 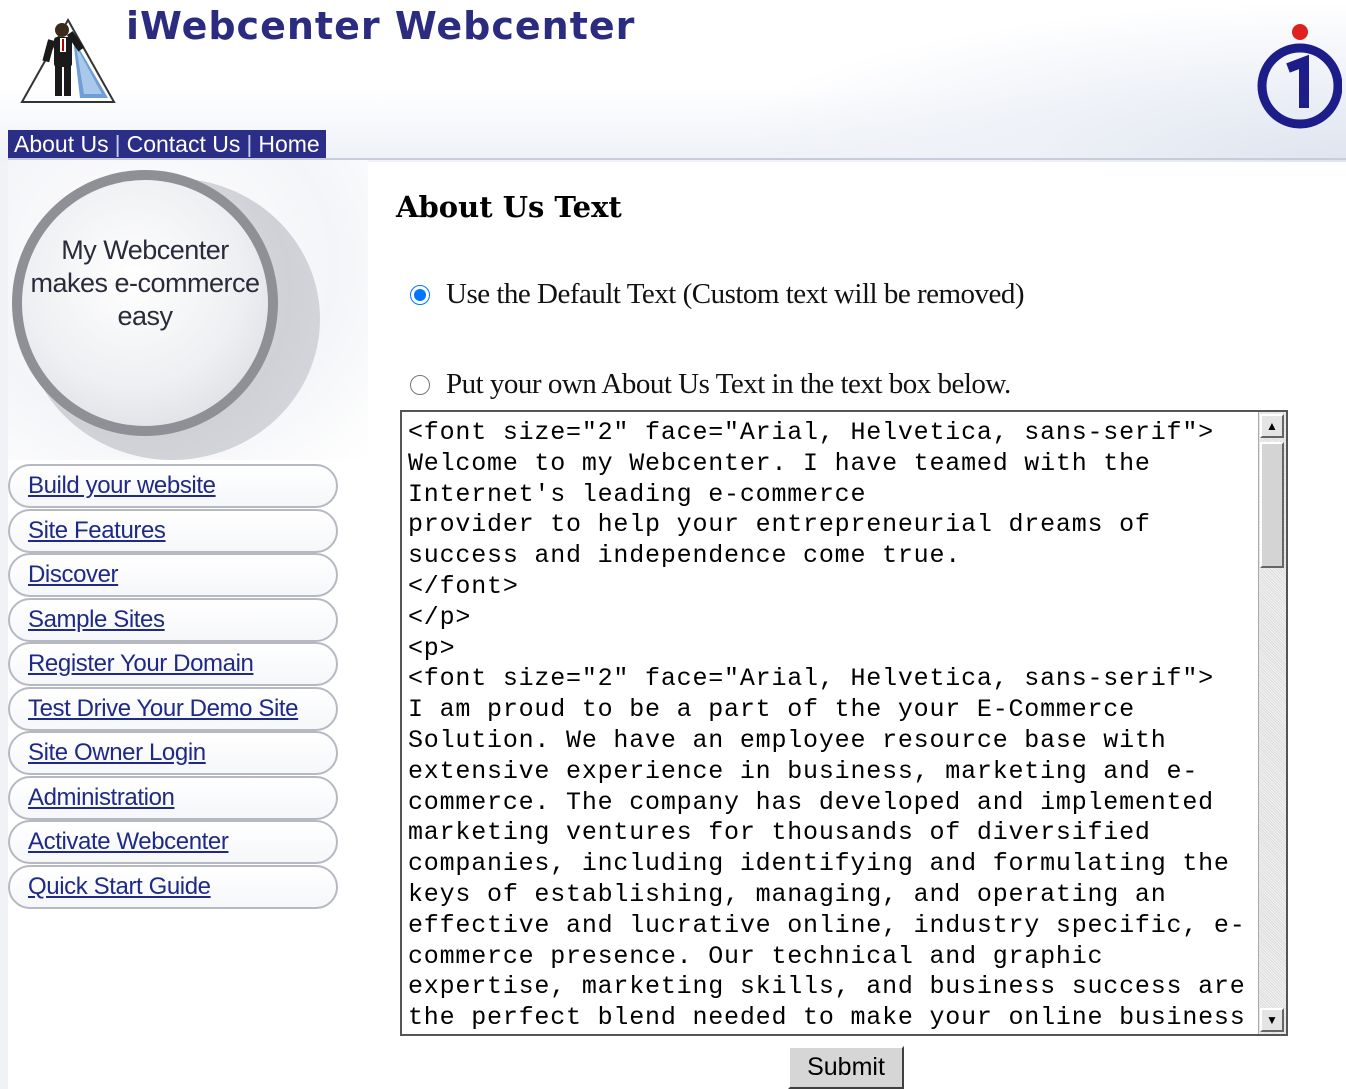 I want to click on badge-line-1: My Webcenter, so click(x=145, y=249).